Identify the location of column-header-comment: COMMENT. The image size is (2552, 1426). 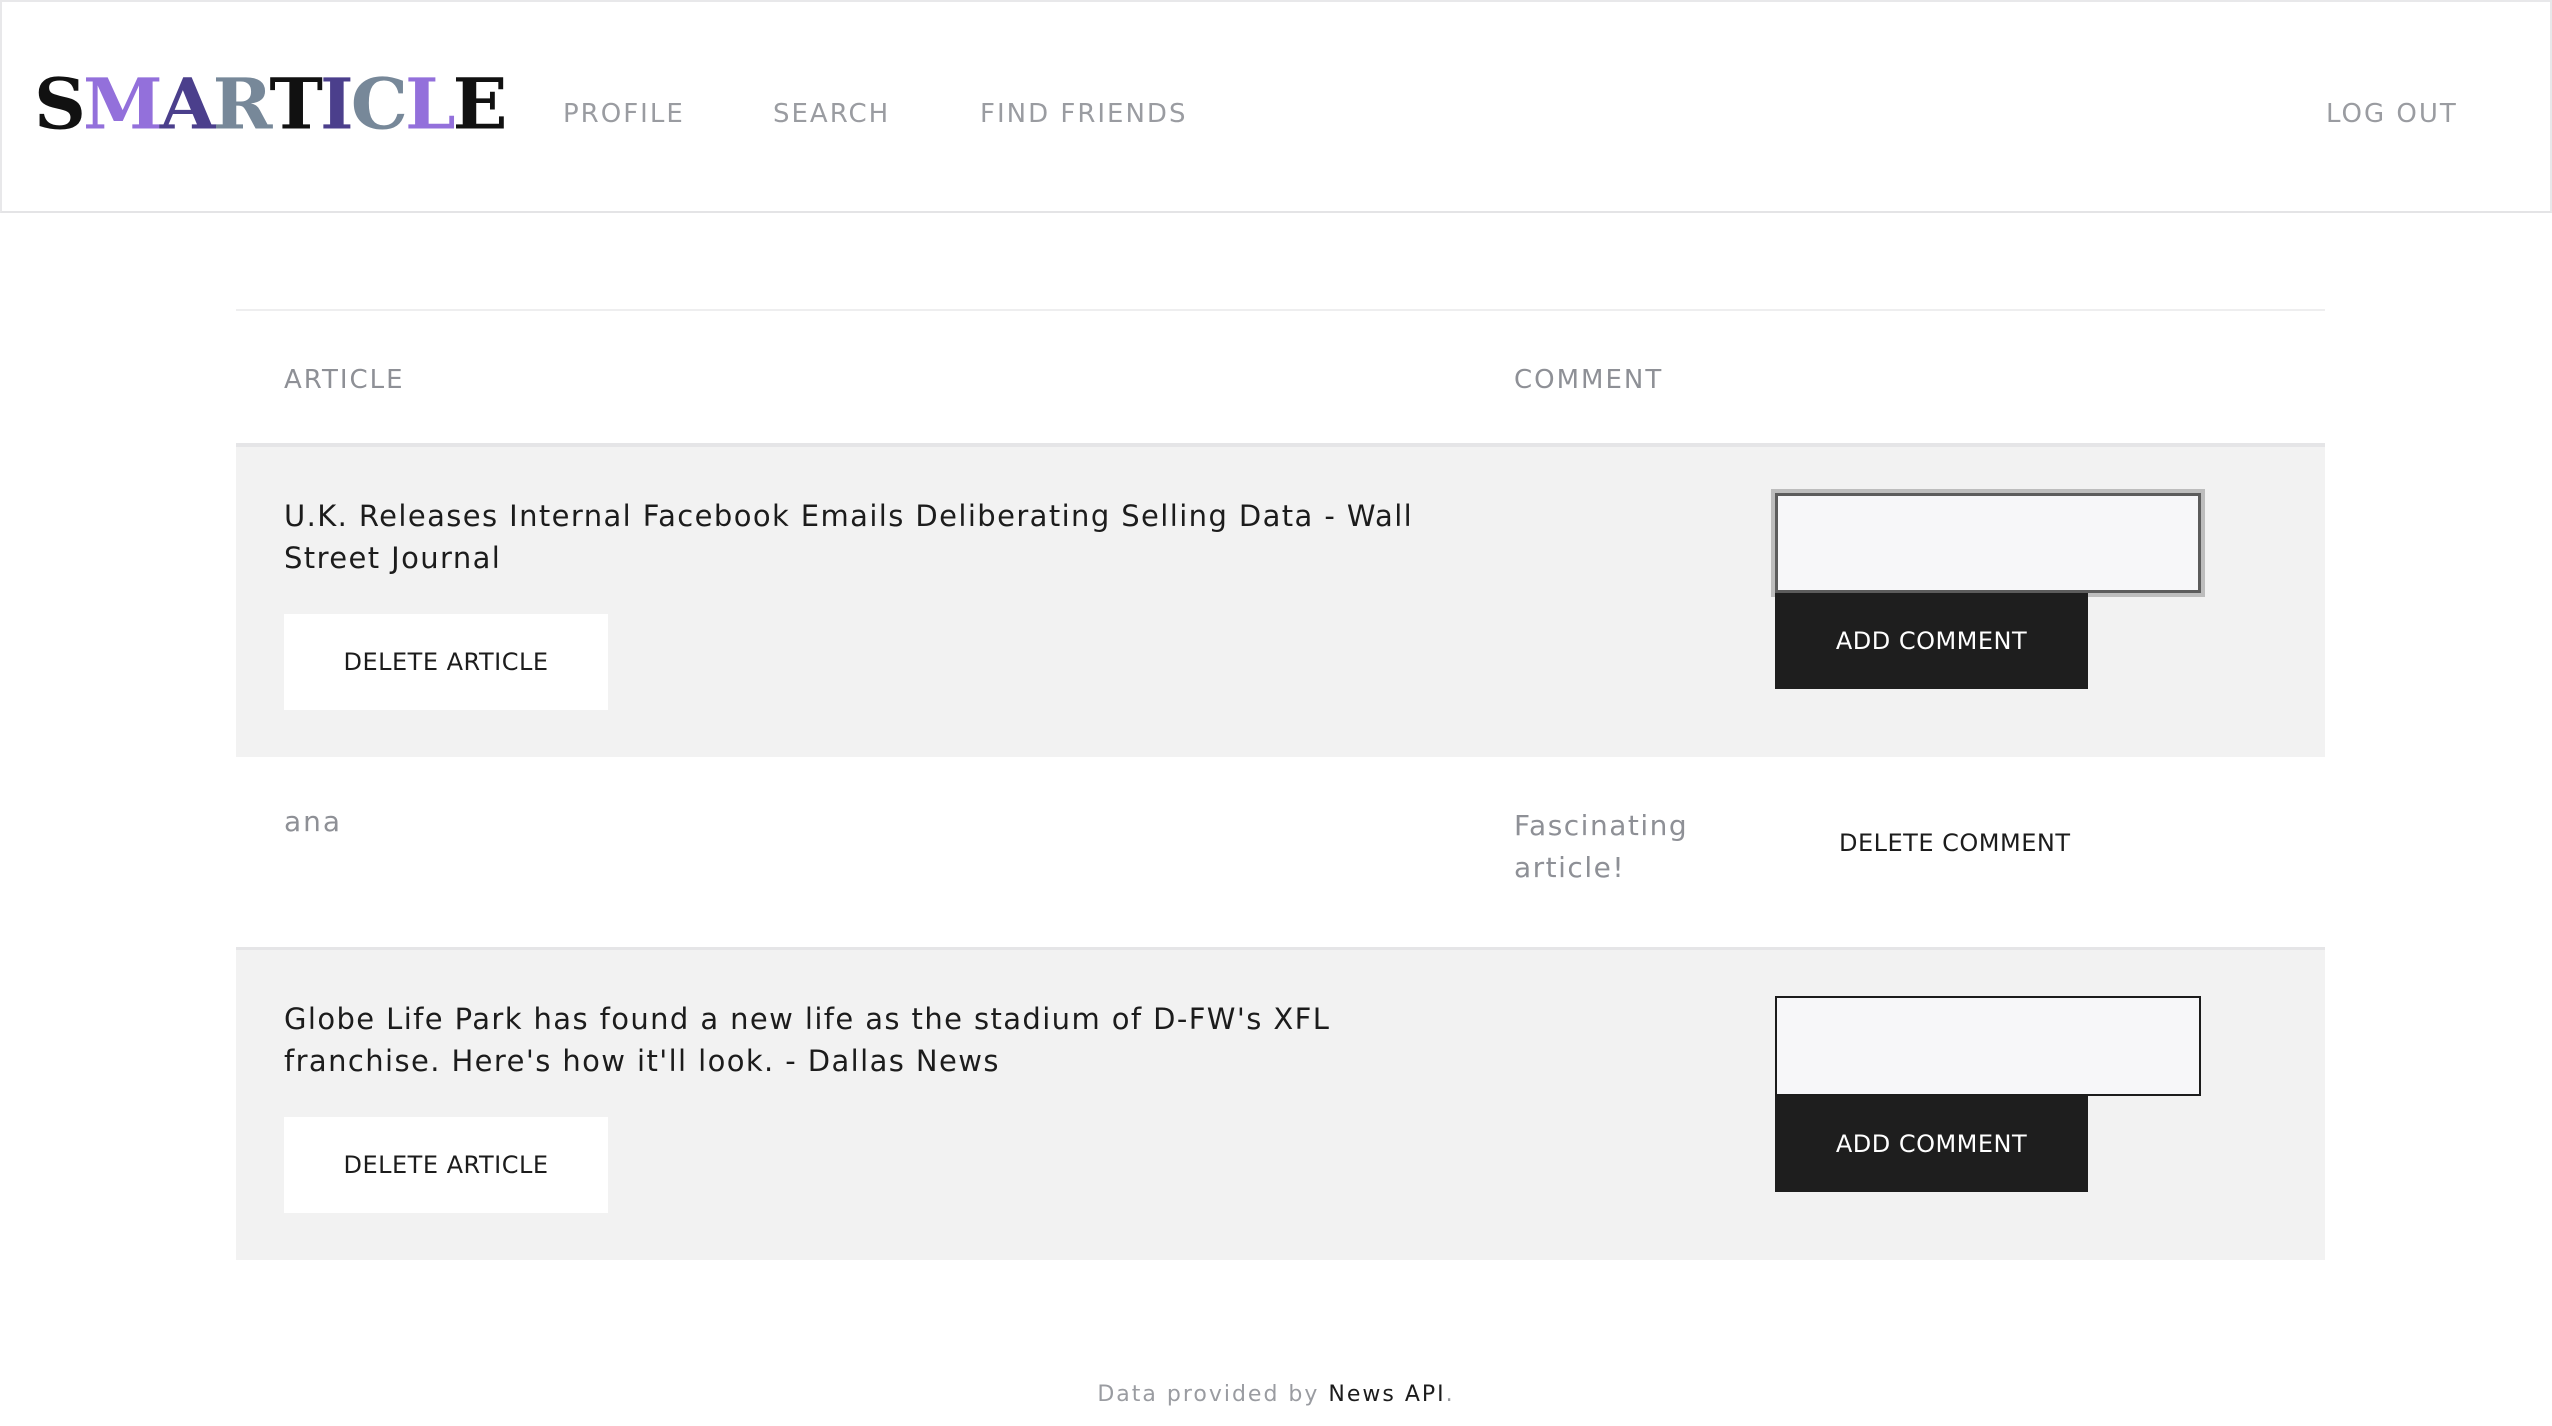
(1589, 380).